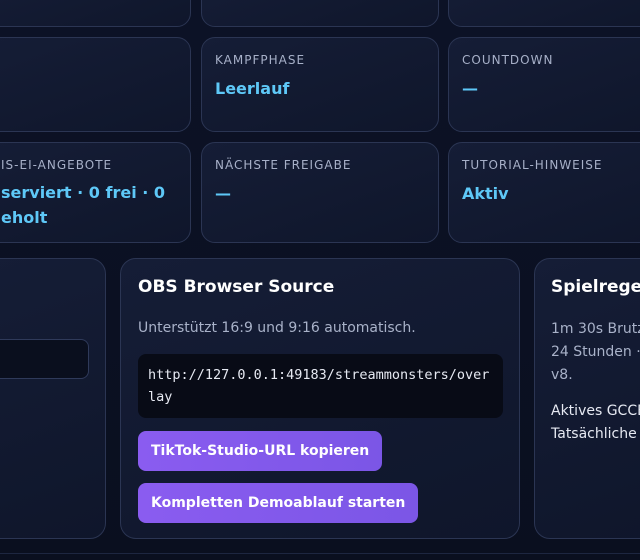 This screenshot has height=560, width=640. I want to click on angebote-value-line2: eholt, so click(24, 217).